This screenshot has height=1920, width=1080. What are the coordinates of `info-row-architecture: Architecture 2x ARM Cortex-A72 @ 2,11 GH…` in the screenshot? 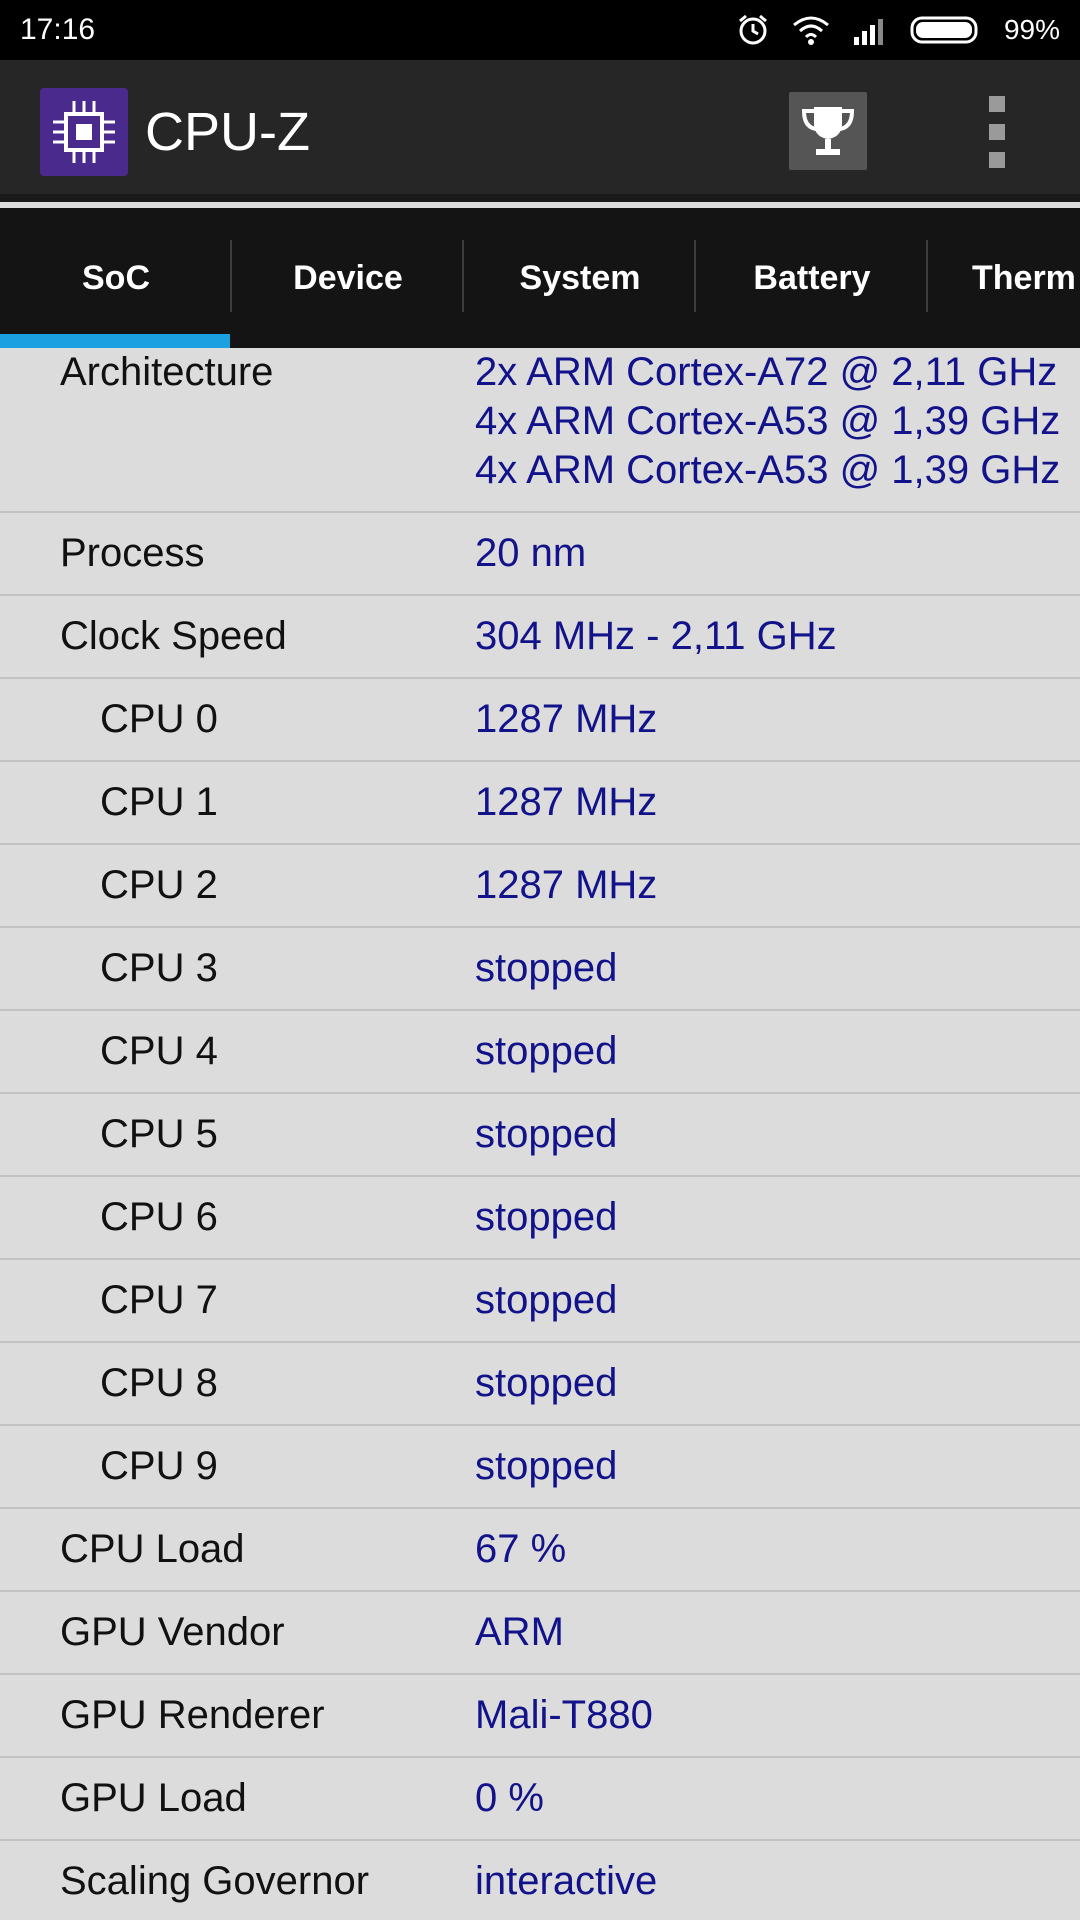 It's located at (540, 430).